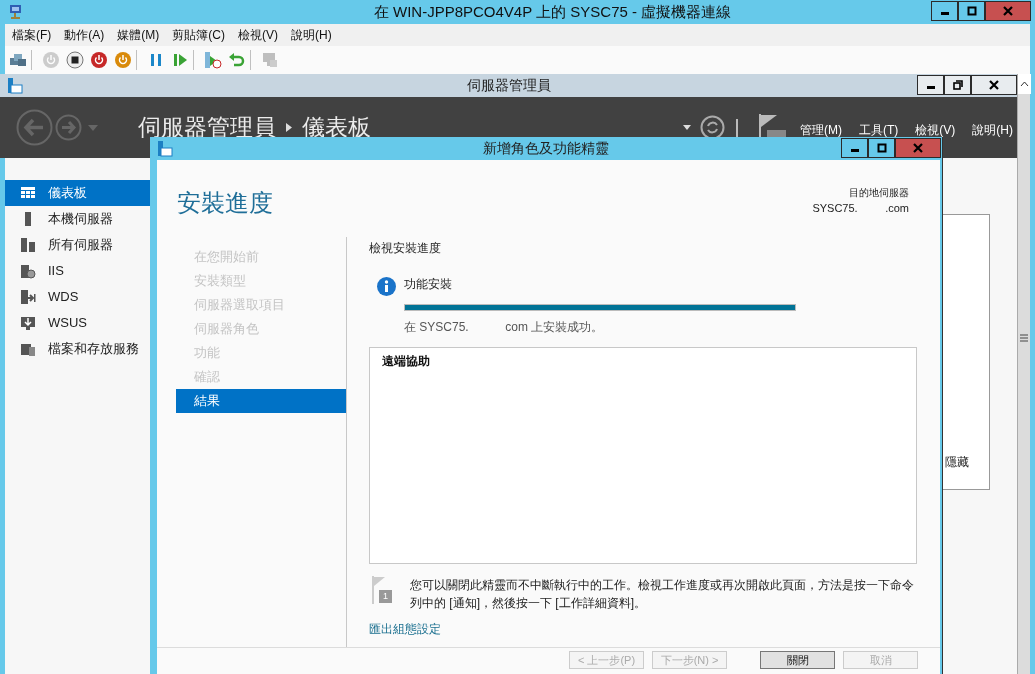 This screenshot has width=1035, height=674. I want to click on wizard-icon, so click(165, 148).